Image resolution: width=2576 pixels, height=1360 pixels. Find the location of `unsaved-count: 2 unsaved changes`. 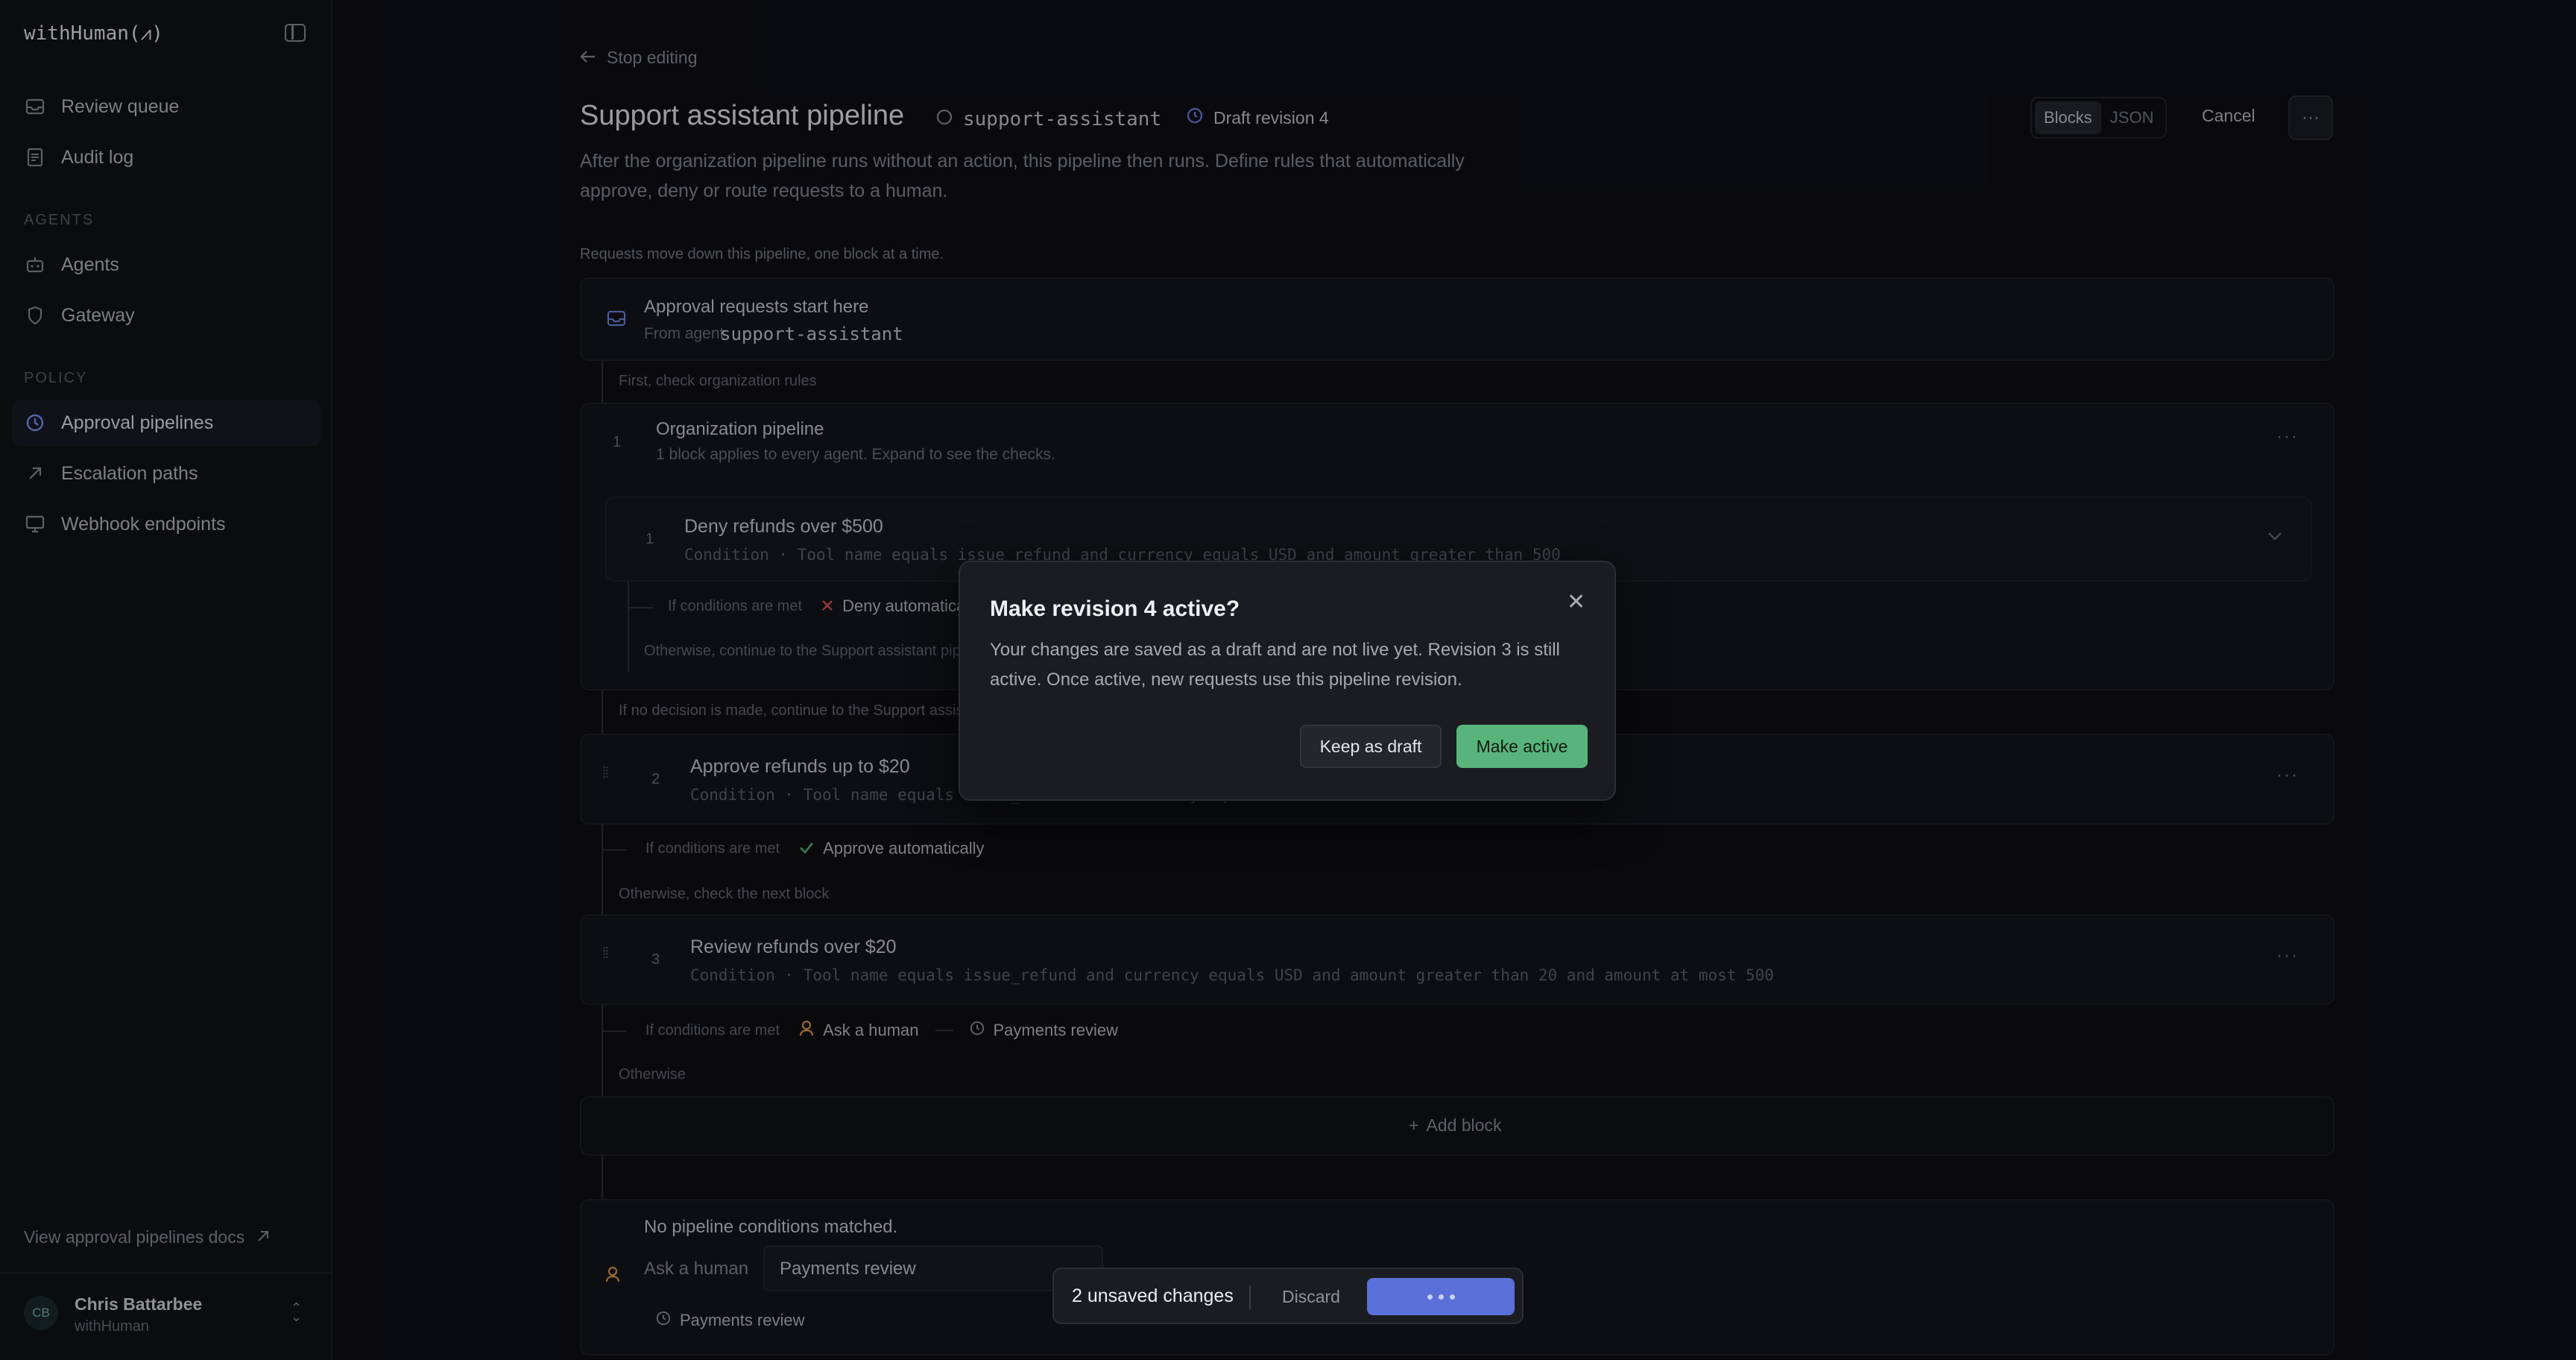

unsaved-count: 2 unsaved changes is located at coordinates (1153, 1295).